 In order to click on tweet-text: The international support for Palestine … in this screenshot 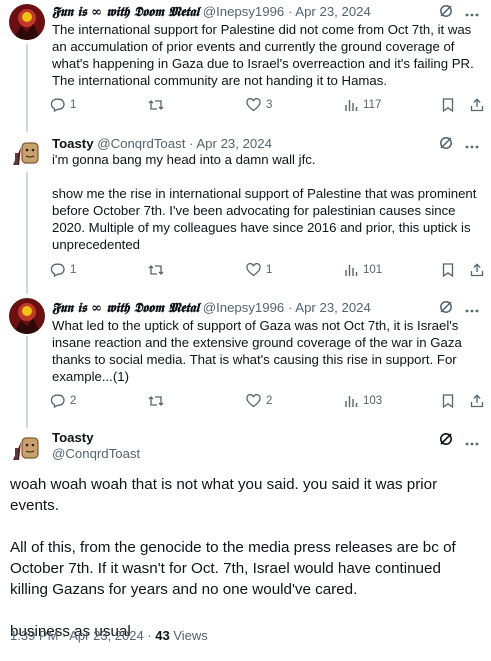, I will do `click(269, 55)`.